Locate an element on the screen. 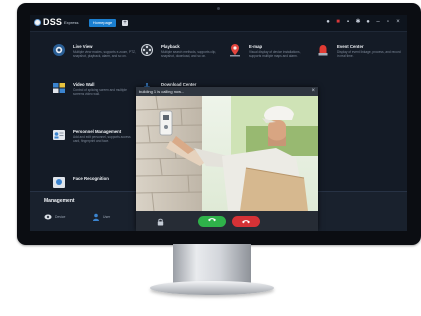 Image resolution: width=421 pixels, height=316 pixels. info-icon: ● is located at coordinates (368, 22).